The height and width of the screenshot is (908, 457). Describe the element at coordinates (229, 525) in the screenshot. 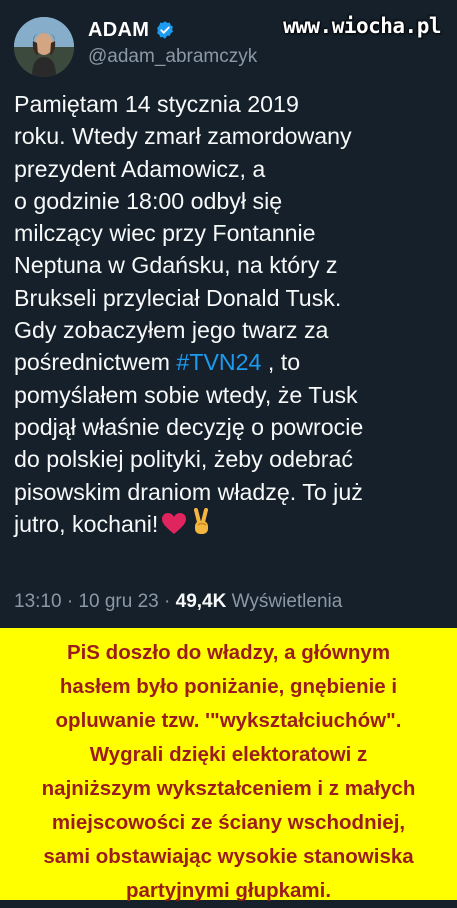

I see `tweet-line: jutro, kochani!` at that location.